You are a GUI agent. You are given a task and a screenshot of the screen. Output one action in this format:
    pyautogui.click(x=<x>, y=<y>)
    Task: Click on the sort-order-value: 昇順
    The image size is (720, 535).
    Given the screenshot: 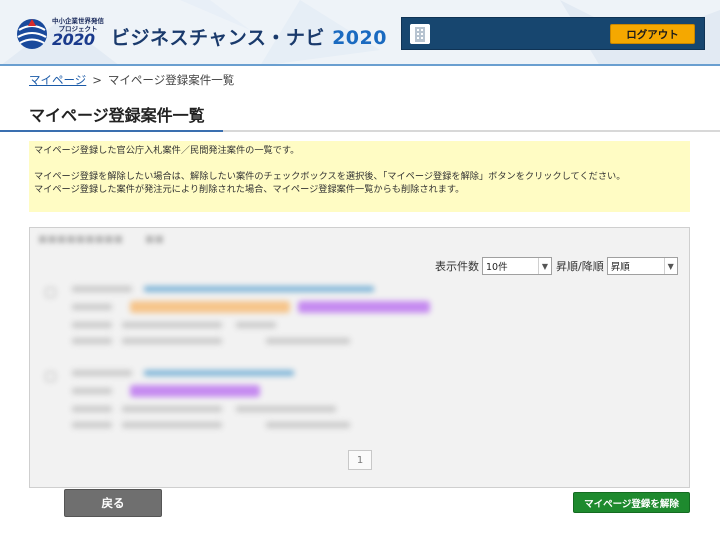 What is the action you would take?
    pyautogui.click(x=620, y=267)
    